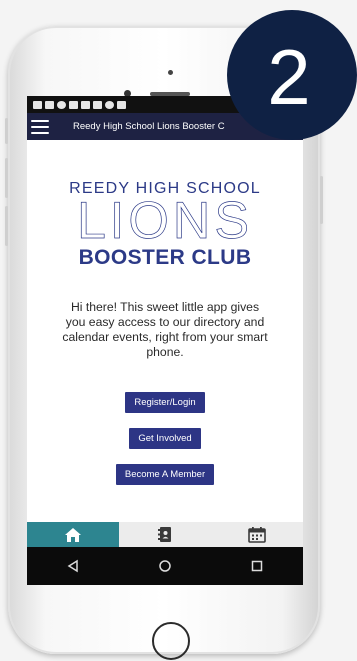  What do you see at coordinates (170, 72) in the screenshot?
I see `sensor-dot` at bounding box center [170, 72].